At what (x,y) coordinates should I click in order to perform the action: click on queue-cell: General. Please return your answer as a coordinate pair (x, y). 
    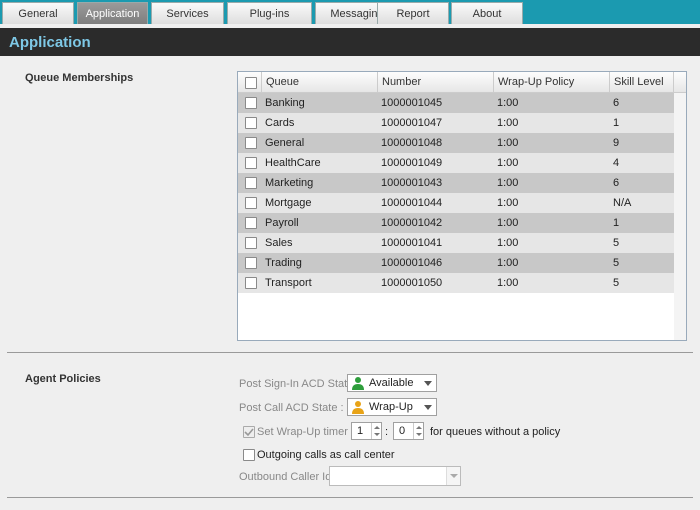
    Looking at the image, I should click on (285, 143).